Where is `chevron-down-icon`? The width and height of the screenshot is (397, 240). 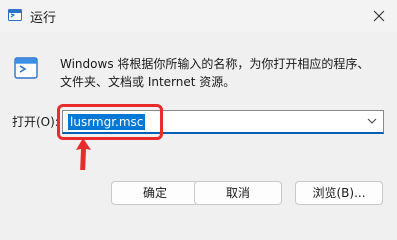 chevron-down-icon is located at coordinates (372, 121).